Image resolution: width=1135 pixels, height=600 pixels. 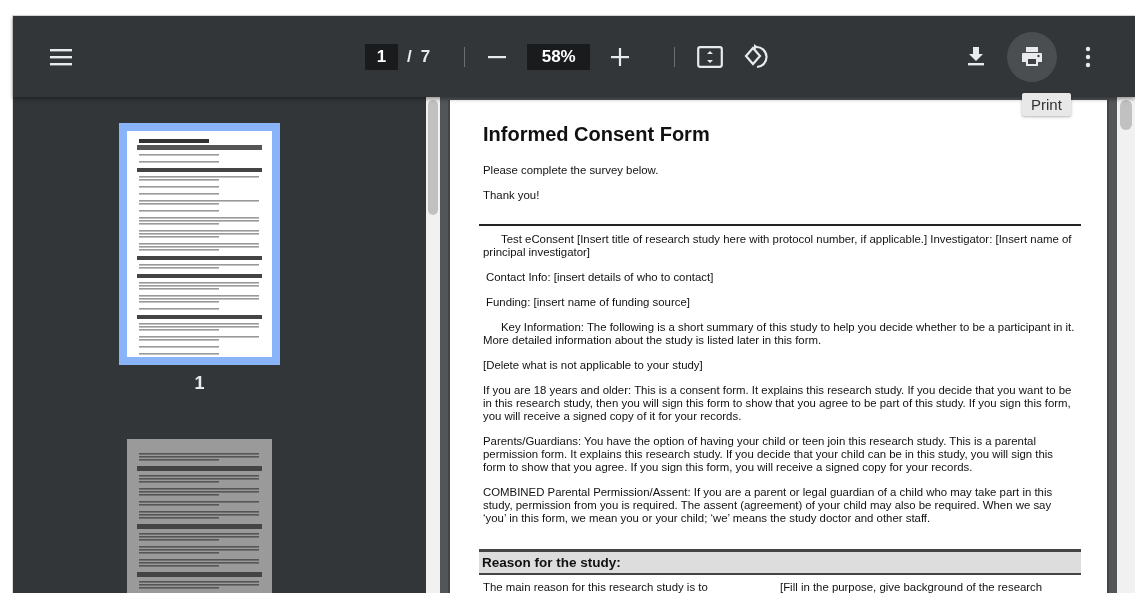 What do you see at coordinates (199, 383) in the screenshot?
I see `page-number-label: 1` at bounding box center [199, 383].